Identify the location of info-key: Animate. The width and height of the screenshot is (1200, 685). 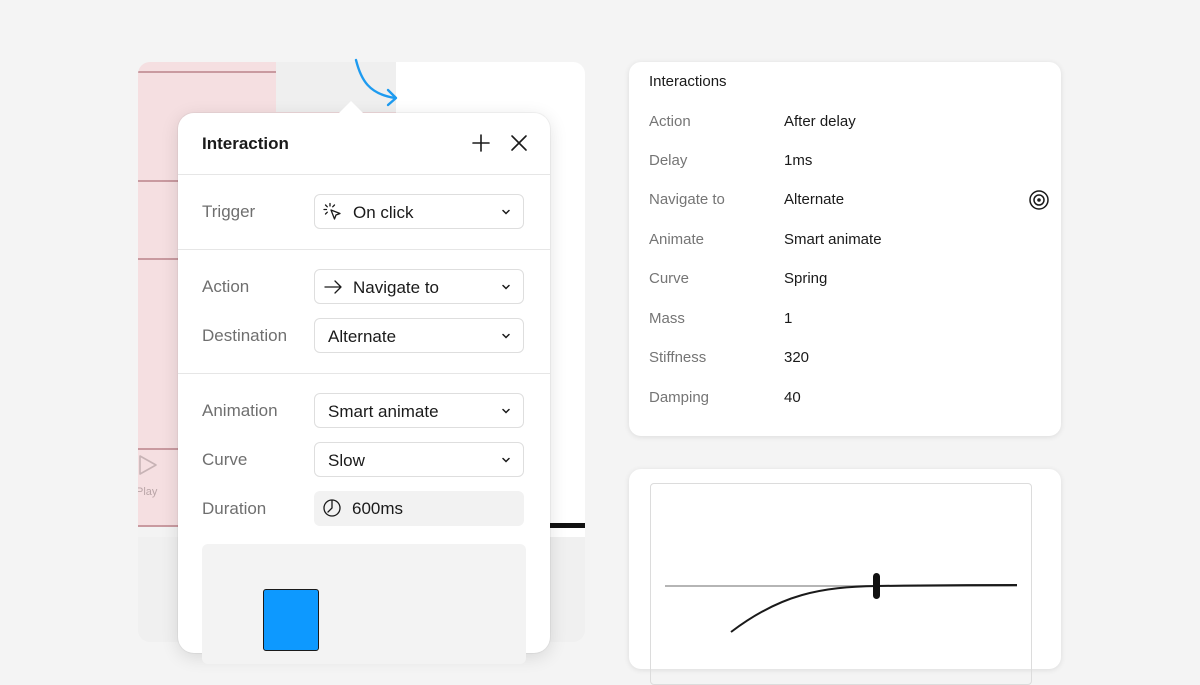
(677, 239).